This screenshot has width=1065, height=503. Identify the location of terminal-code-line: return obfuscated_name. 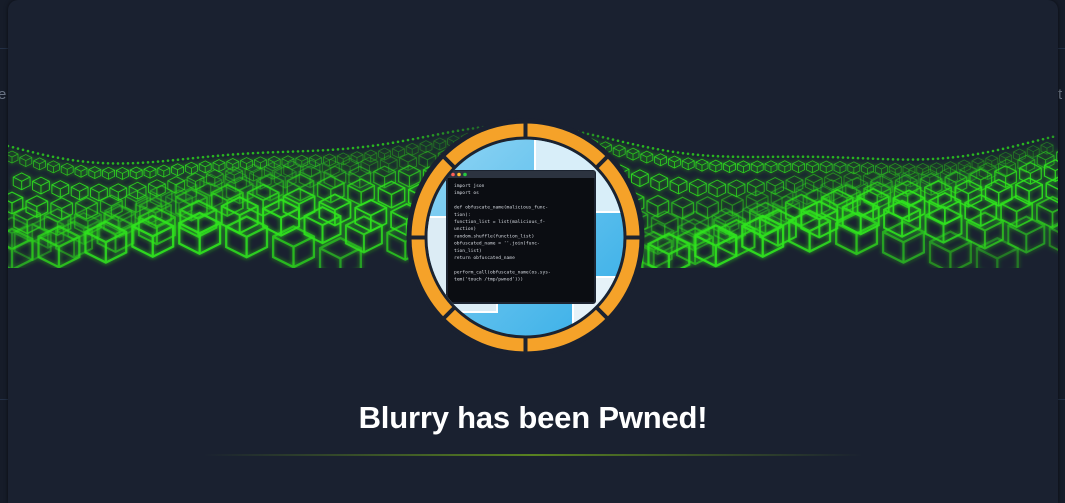
(484, 258).